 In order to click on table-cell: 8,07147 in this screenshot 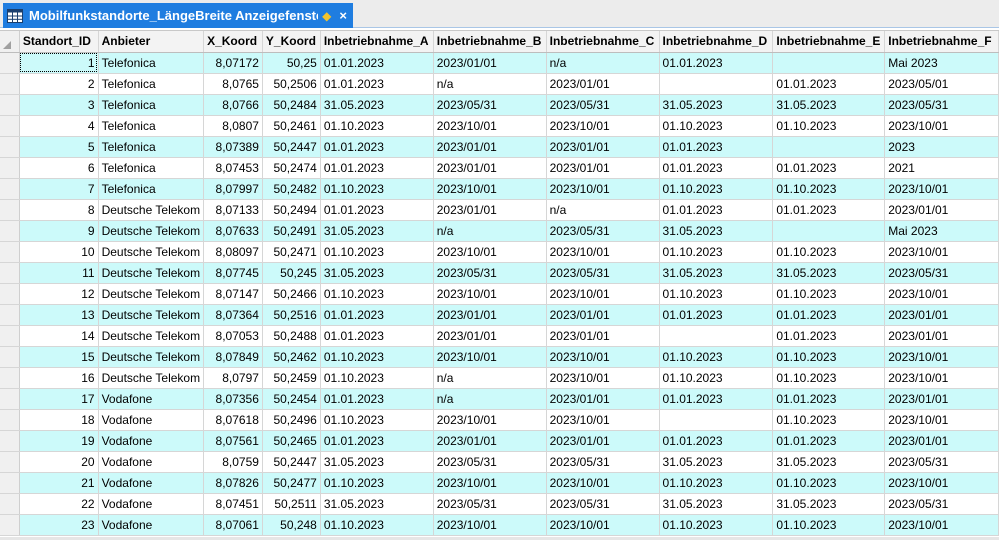, I will do `click(233, 294)`.